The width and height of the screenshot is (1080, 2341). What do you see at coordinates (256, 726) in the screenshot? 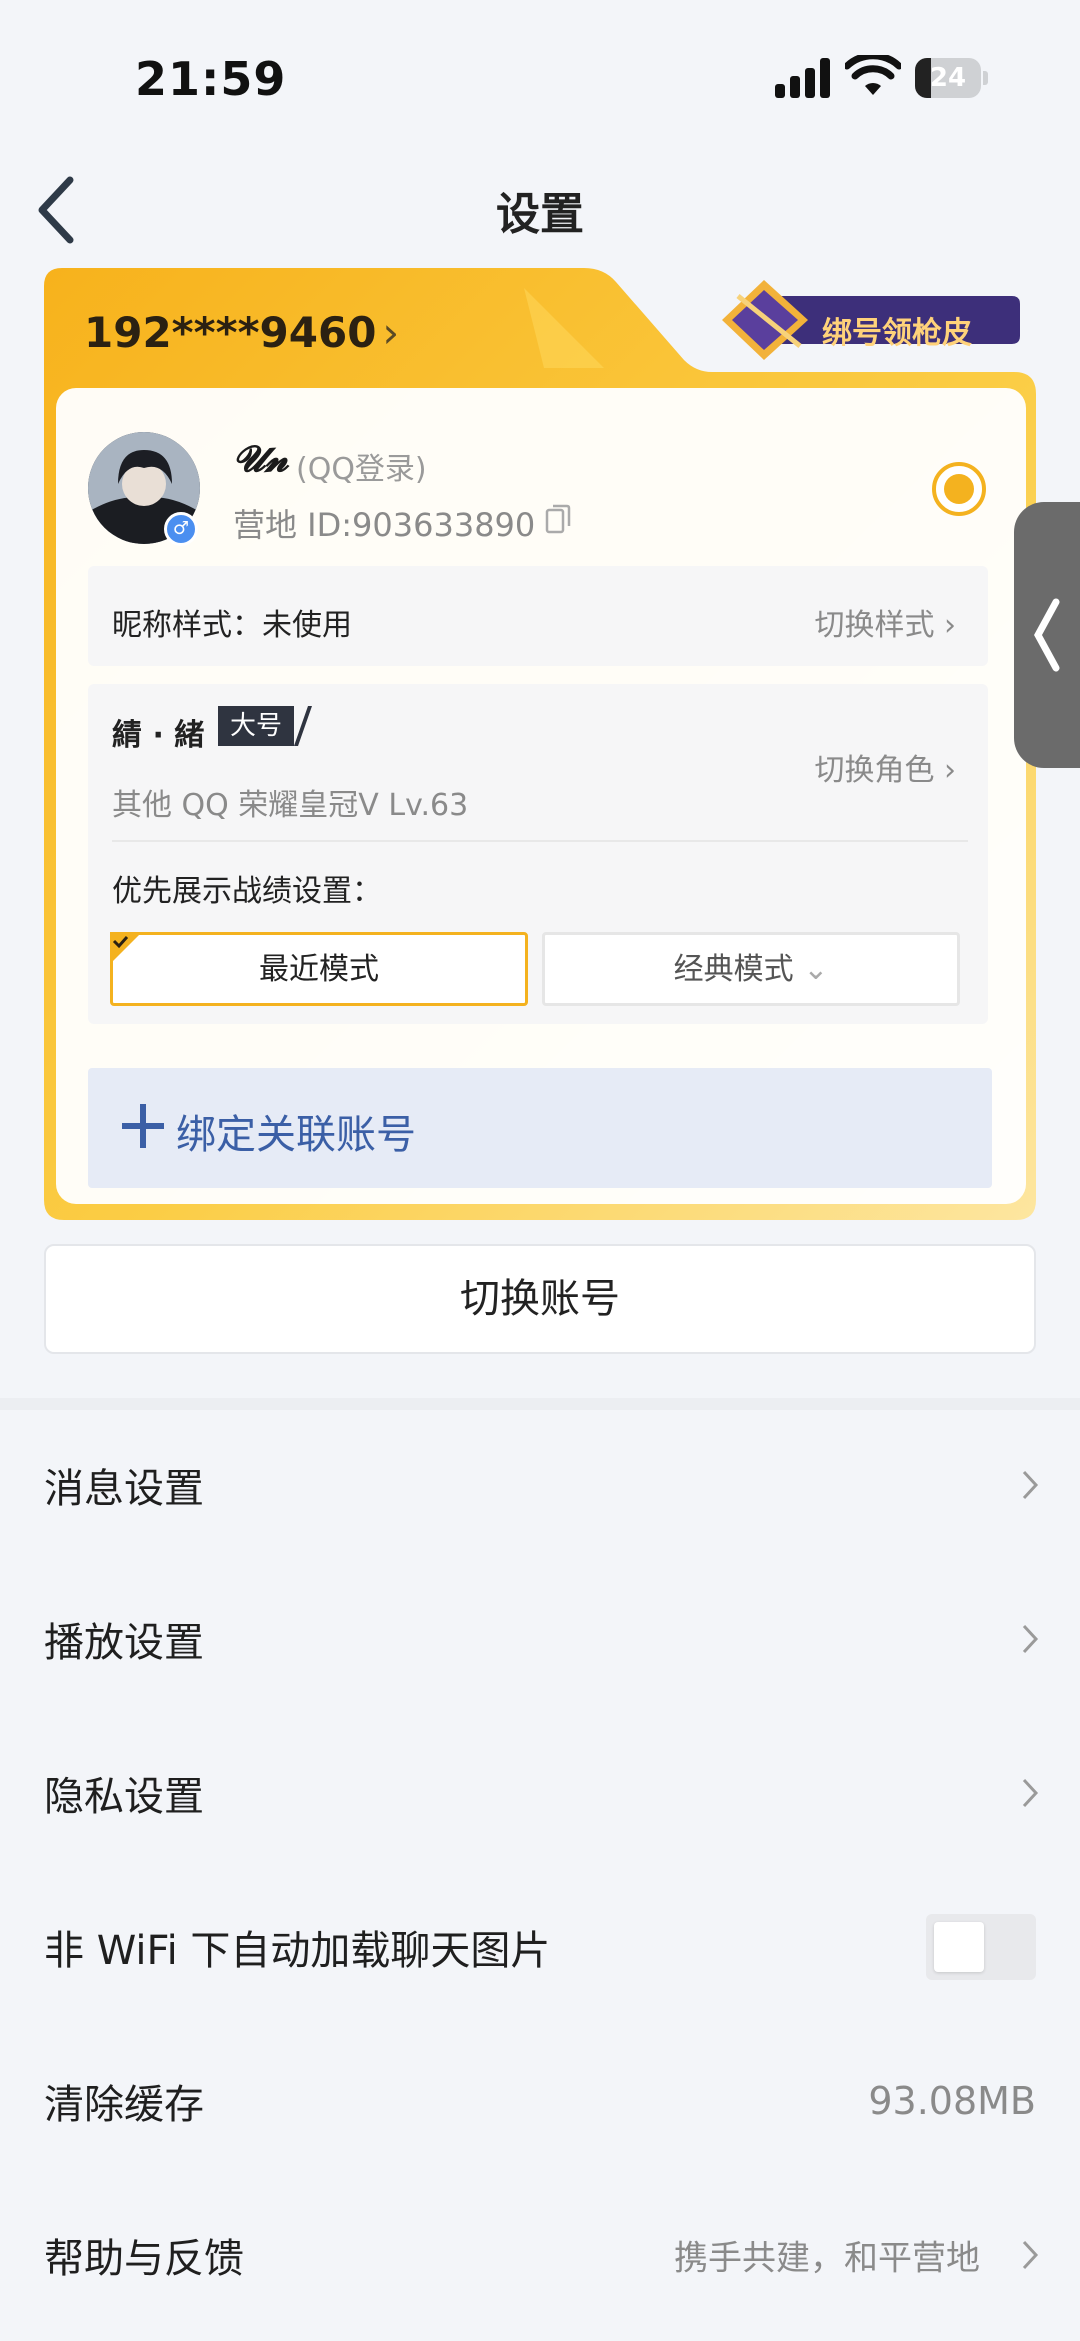
I see `main-account-tag: 大号` at bounding box center [256, 726].